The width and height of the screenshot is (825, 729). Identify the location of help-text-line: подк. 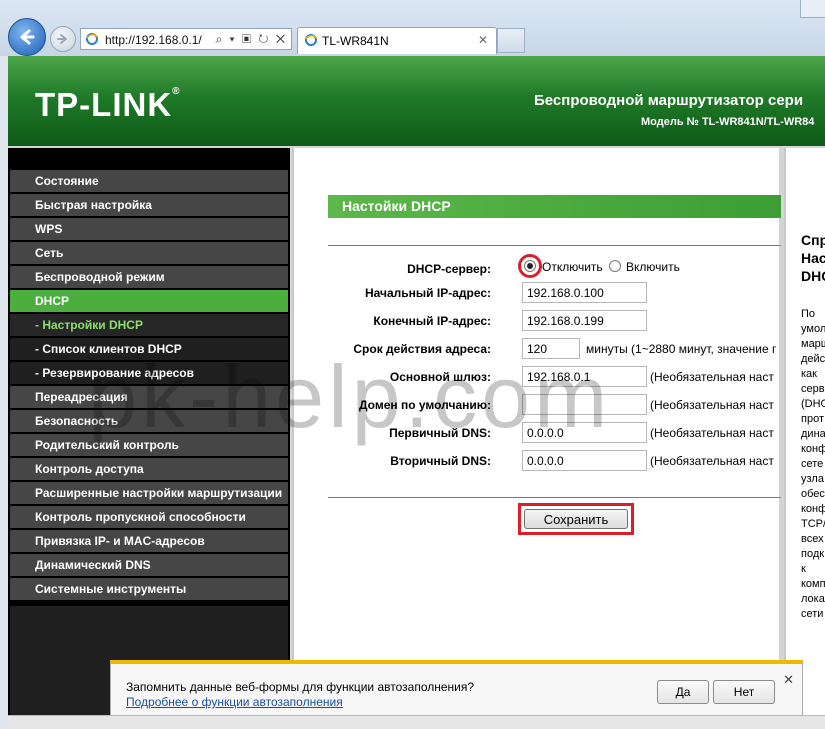
(813, 554).